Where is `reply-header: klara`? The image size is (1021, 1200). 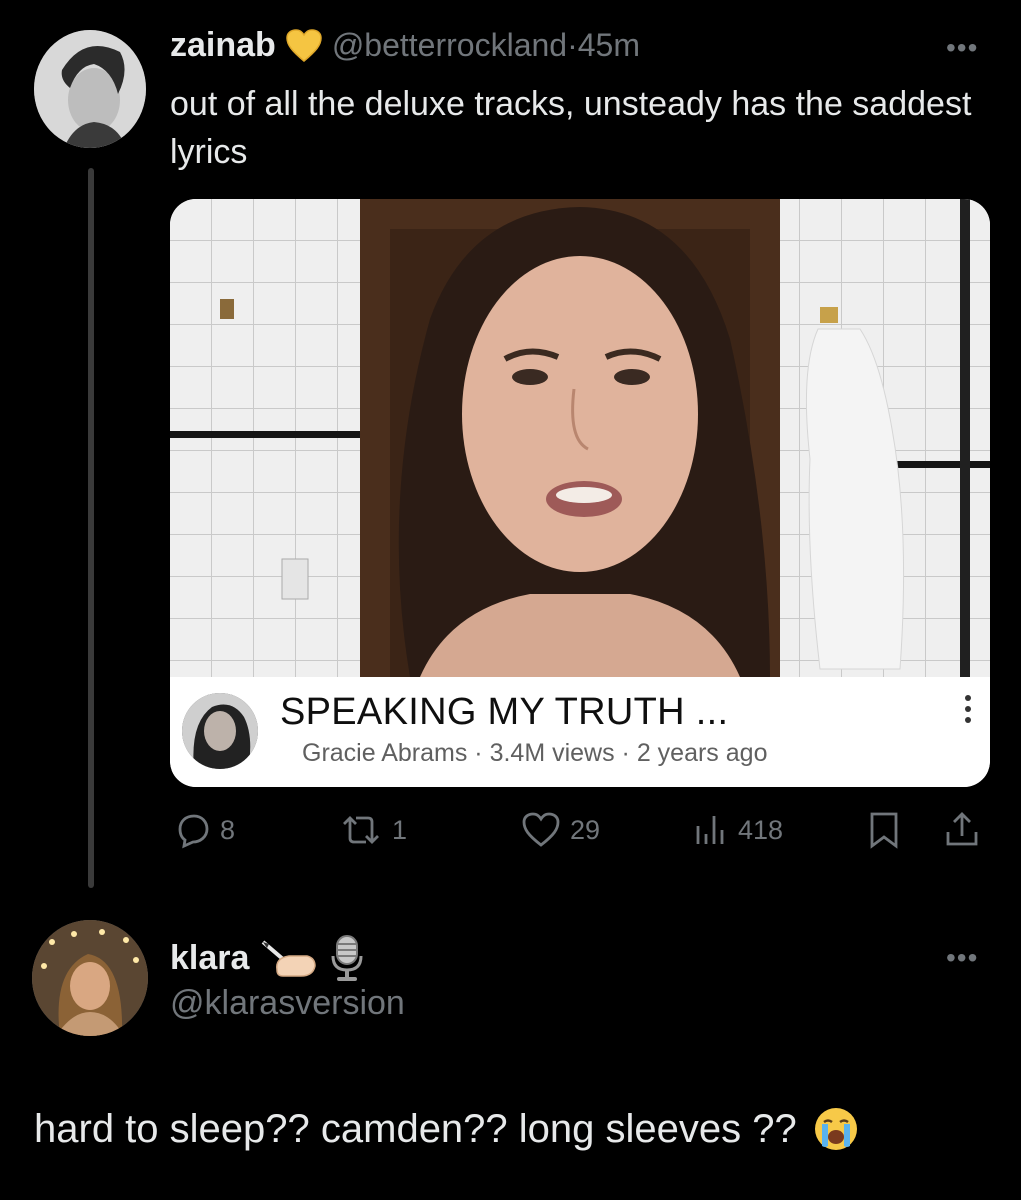
reply-header: klara is located at coordinates (267, 958).